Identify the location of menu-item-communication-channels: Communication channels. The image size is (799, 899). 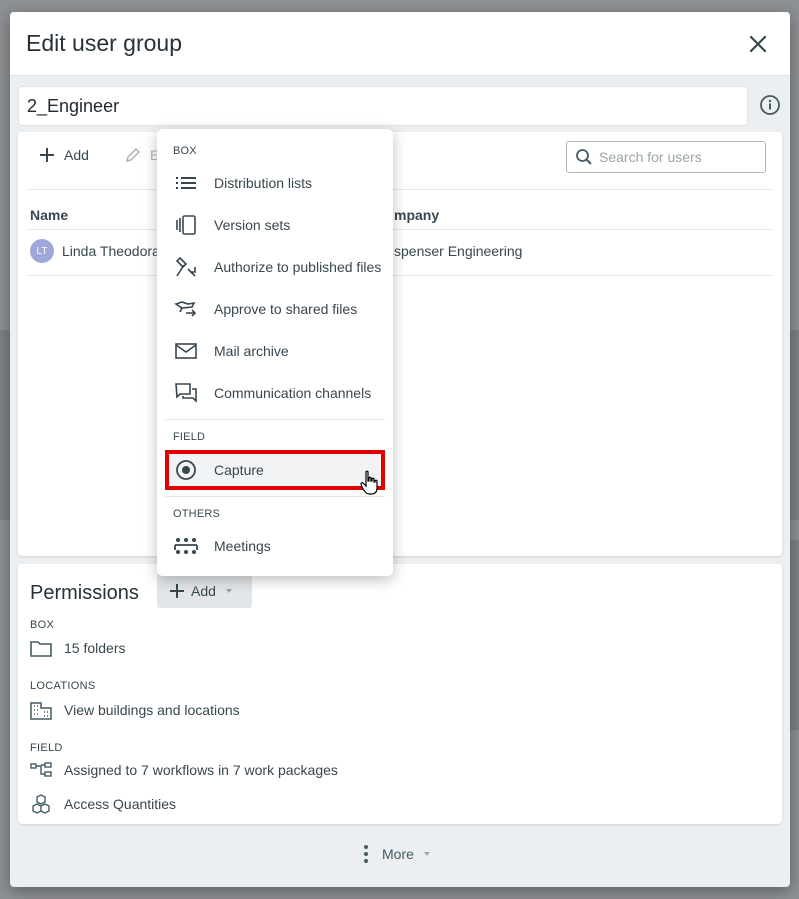
(275, 393).